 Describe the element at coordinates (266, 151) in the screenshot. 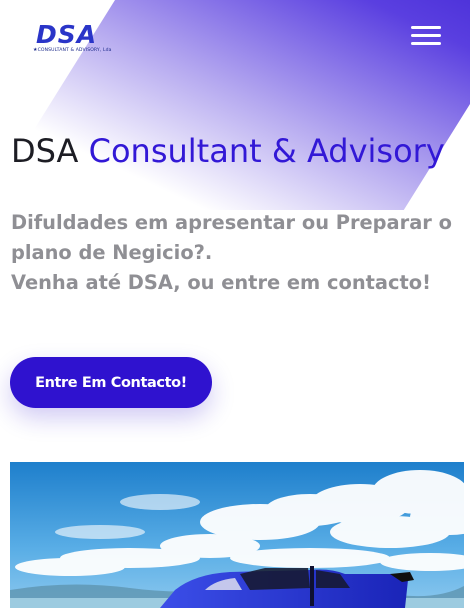

I see `hero-title-accent: Consultant & Advisory` at that location.